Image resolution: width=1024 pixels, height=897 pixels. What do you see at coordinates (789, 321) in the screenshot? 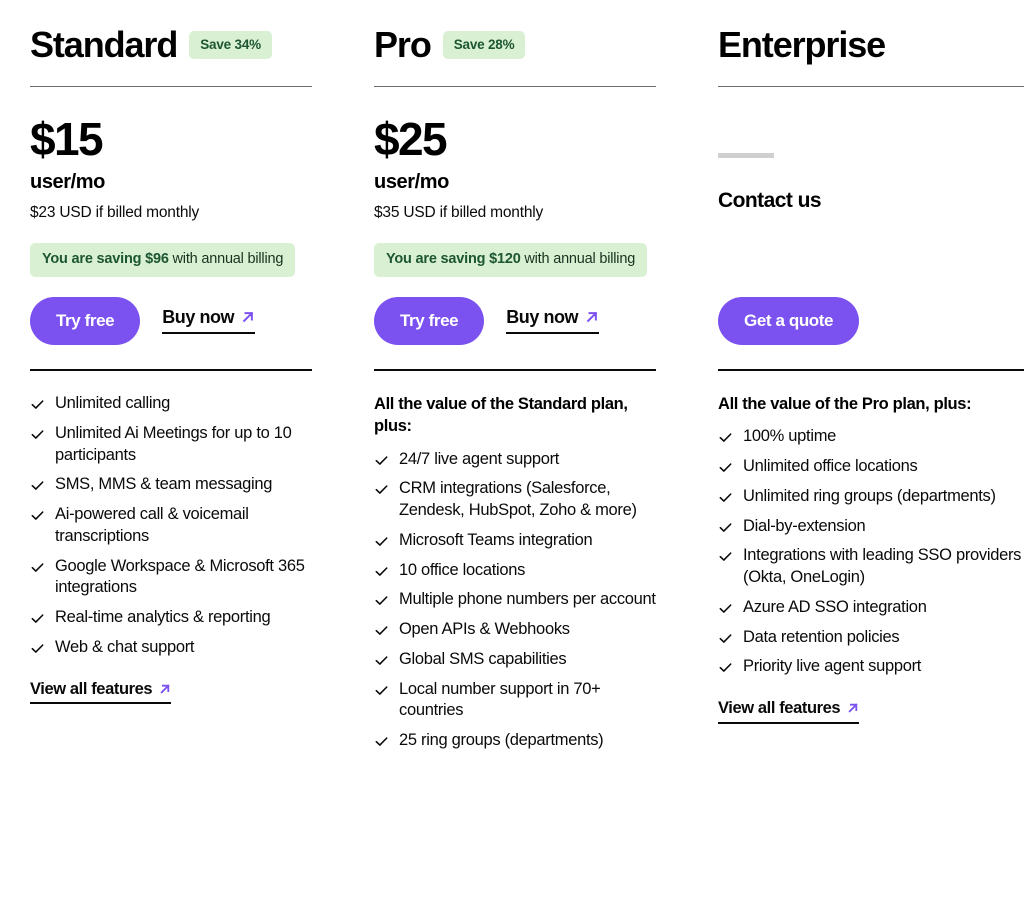
I see `get-a-quote-button: Get a quote` at bounding box center [789, 321].